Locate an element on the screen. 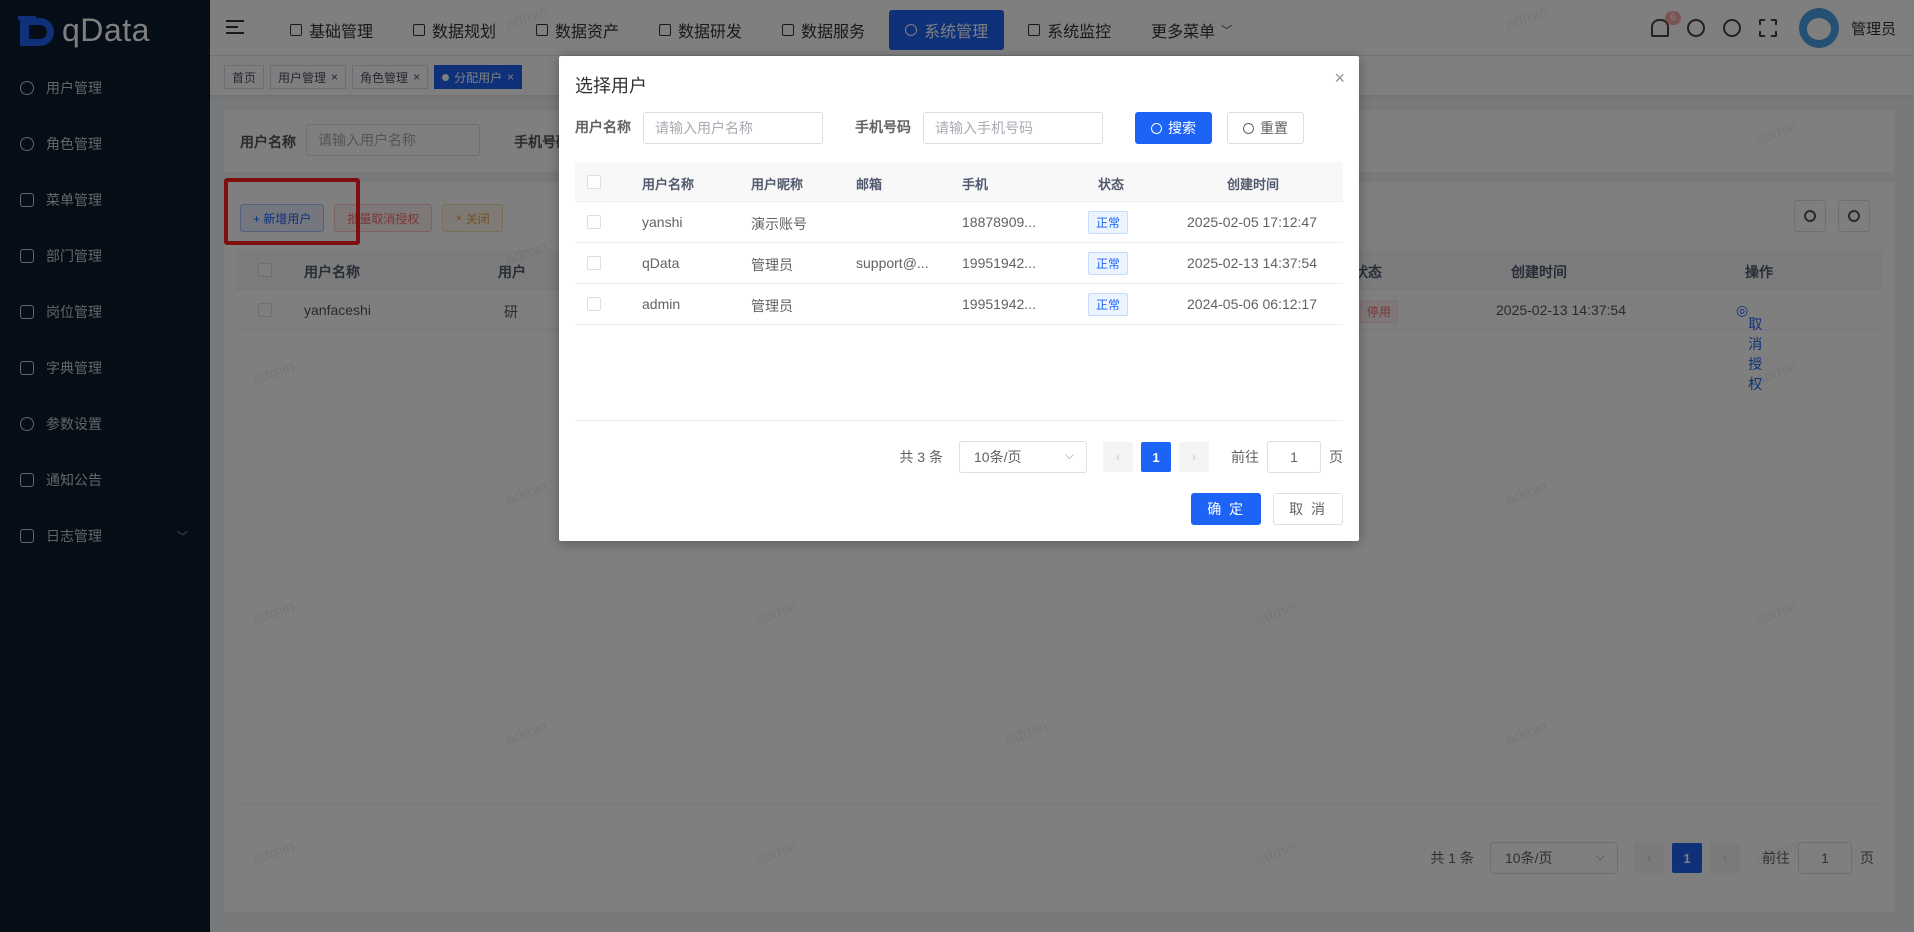  button-label: 搜索 is located at coordinates (1182, 128).